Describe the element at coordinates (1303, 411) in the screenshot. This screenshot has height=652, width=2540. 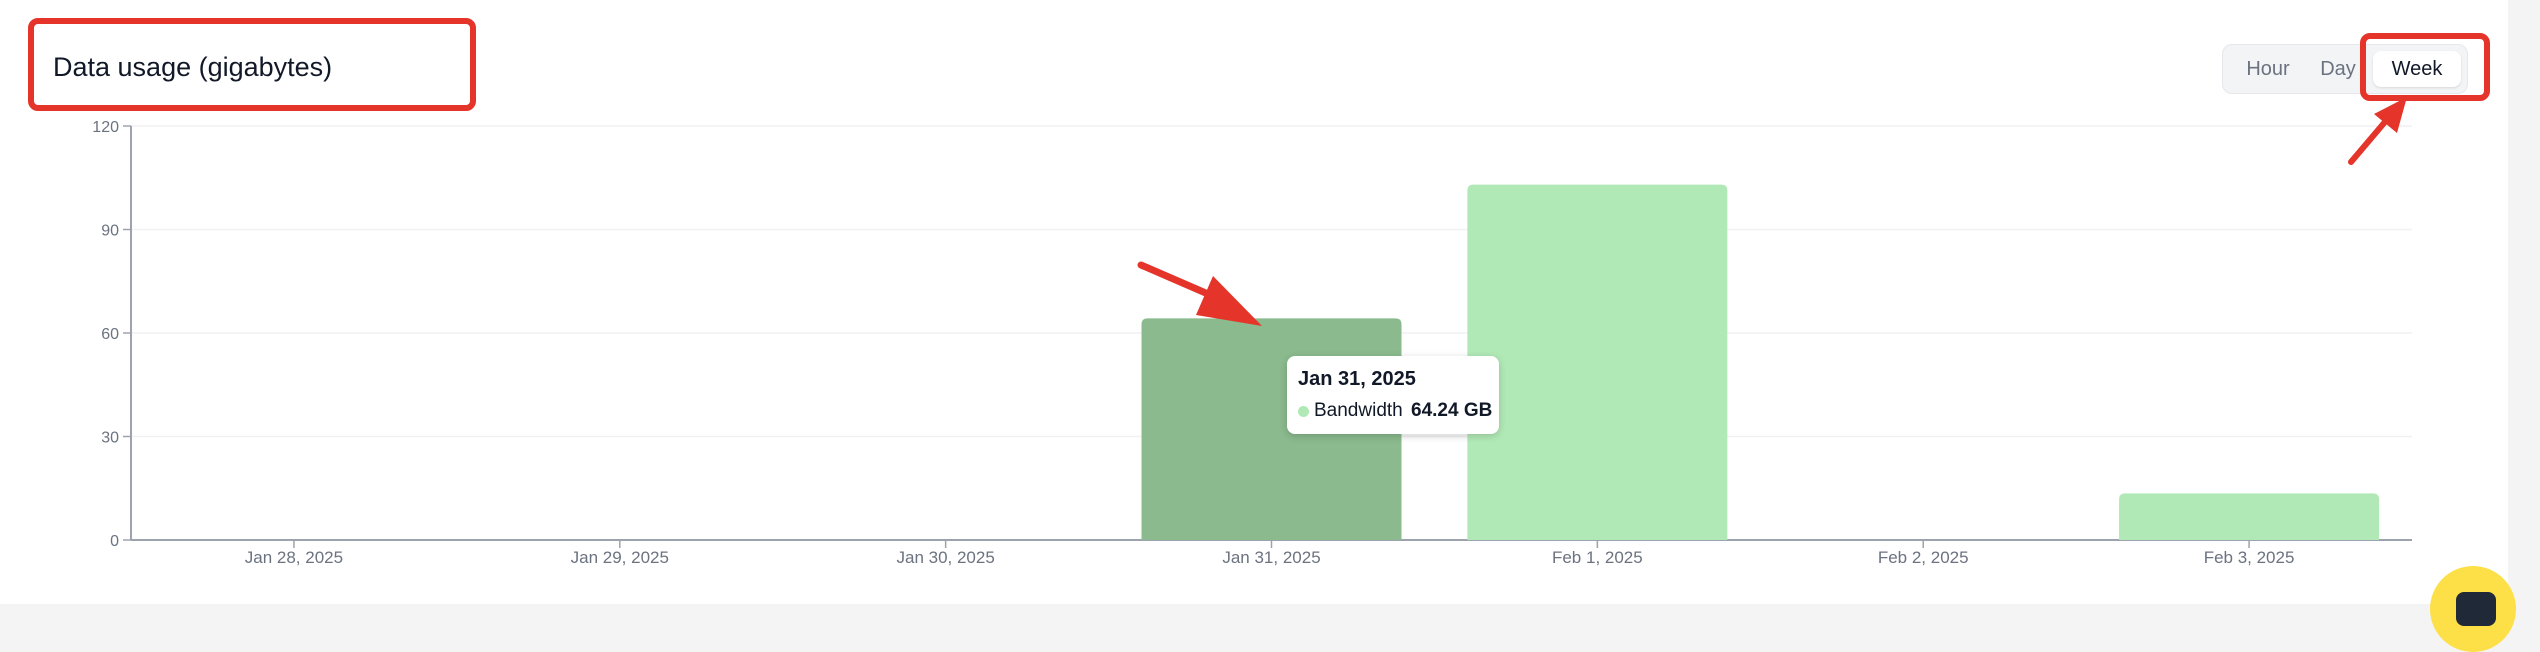
I see `series-color-dot` at that location.